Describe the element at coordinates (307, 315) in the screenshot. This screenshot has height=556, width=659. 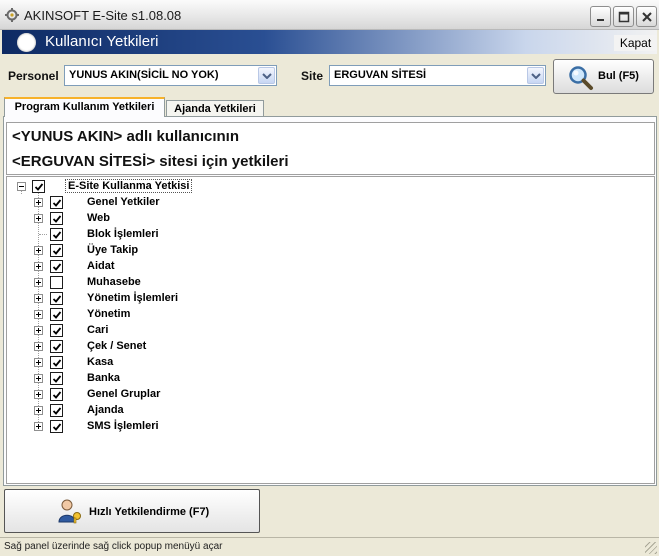
I see `tree-node: Yönetim` at that location.